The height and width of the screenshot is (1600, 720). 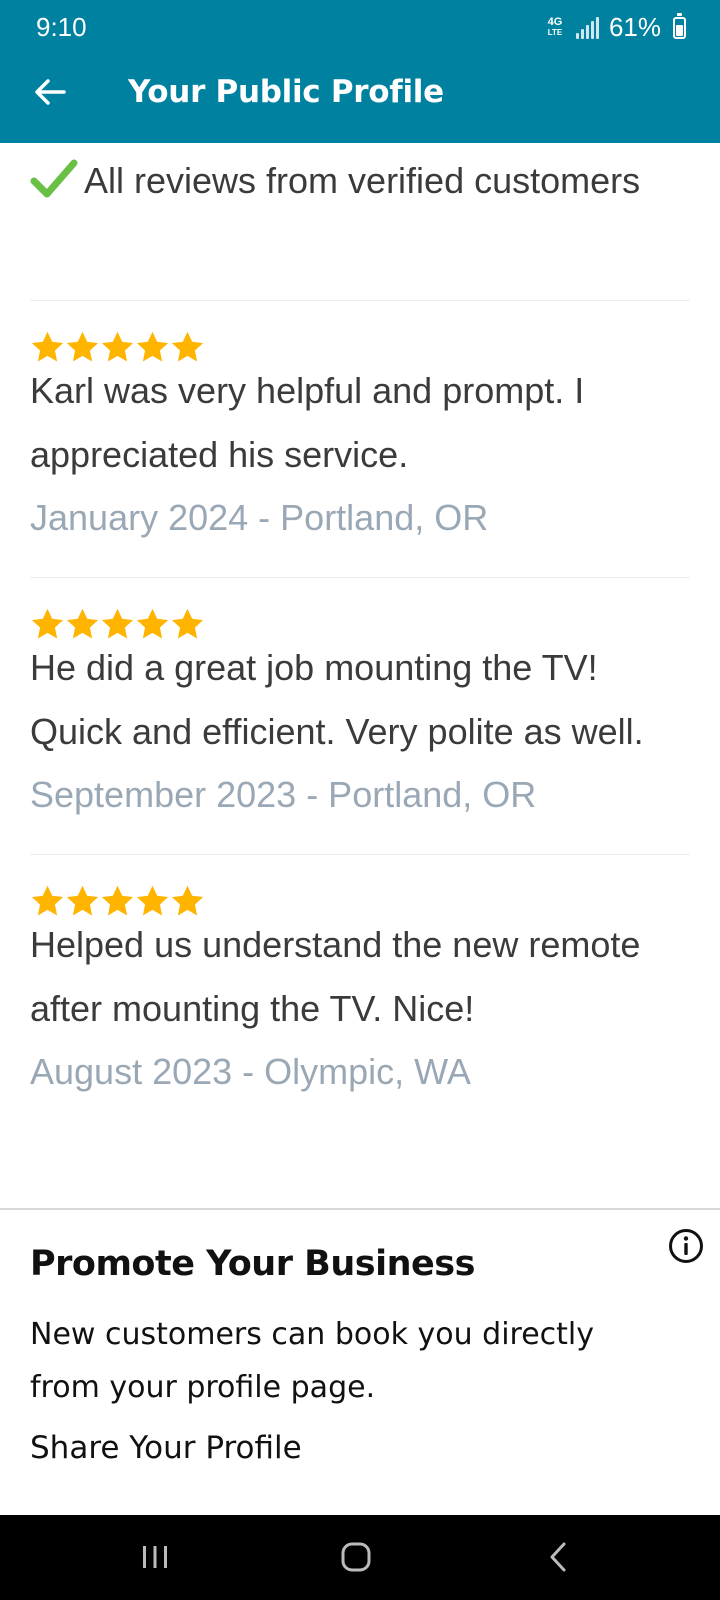 What do you see at coordinates (250, 1071) in the screenshot?
I see `review-date-location: August 2023 - Olympic, WA` at bounding box center [250, 1071].